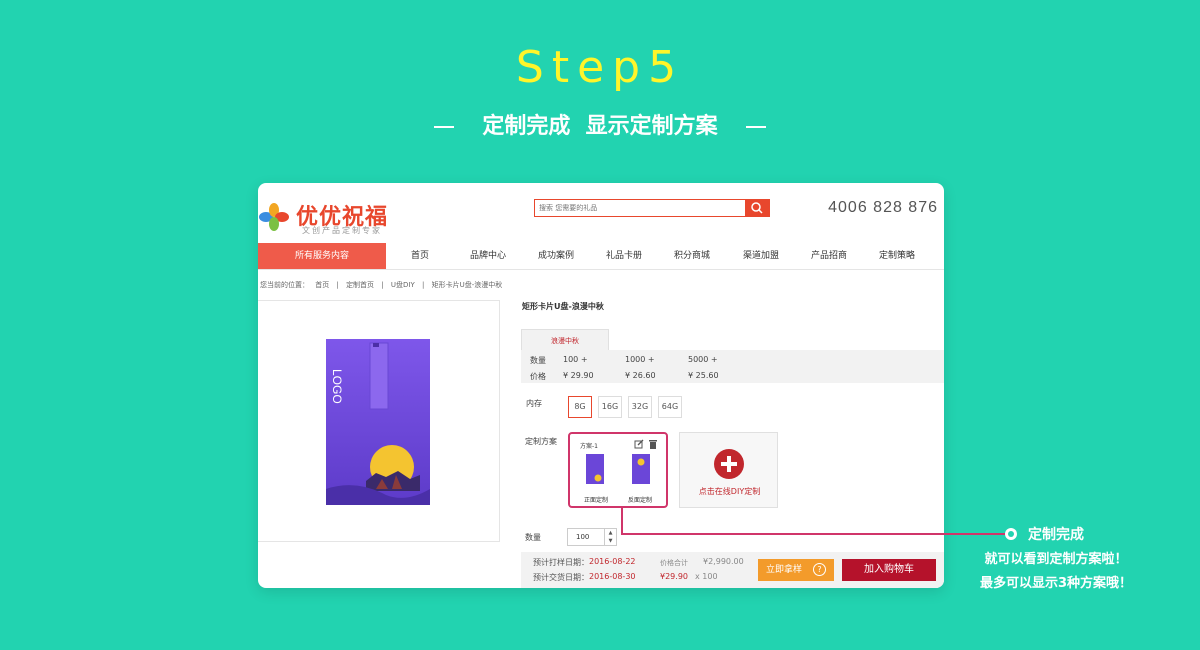 This screenshot has height=650, width=1200. I want to click on nav-item-brand: 品牌中心, so click(488, 256).